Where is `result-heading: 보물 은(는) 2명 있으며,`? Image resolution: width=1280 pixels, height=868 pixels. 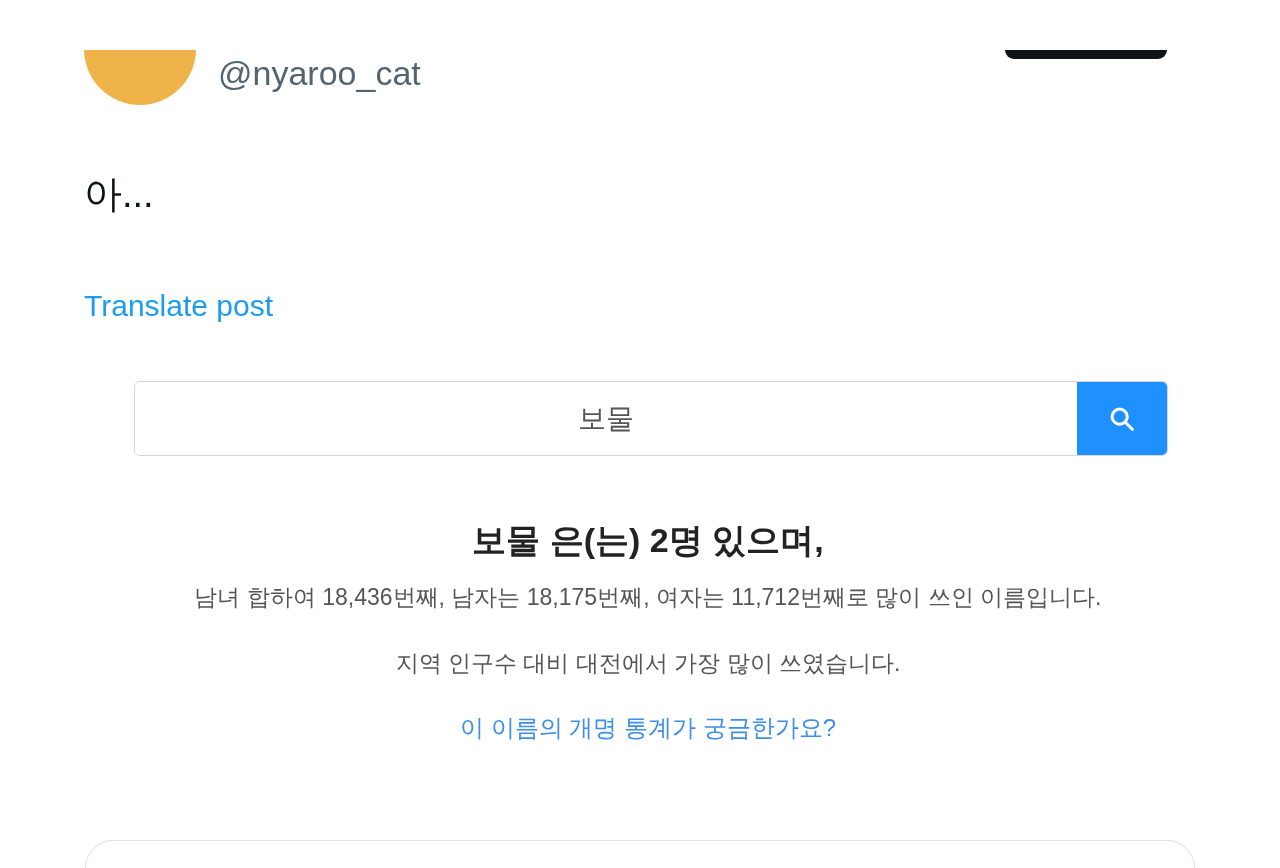
result-heading: 보물 은(는) 2명 있으며, is located at coordinates (648, 540).